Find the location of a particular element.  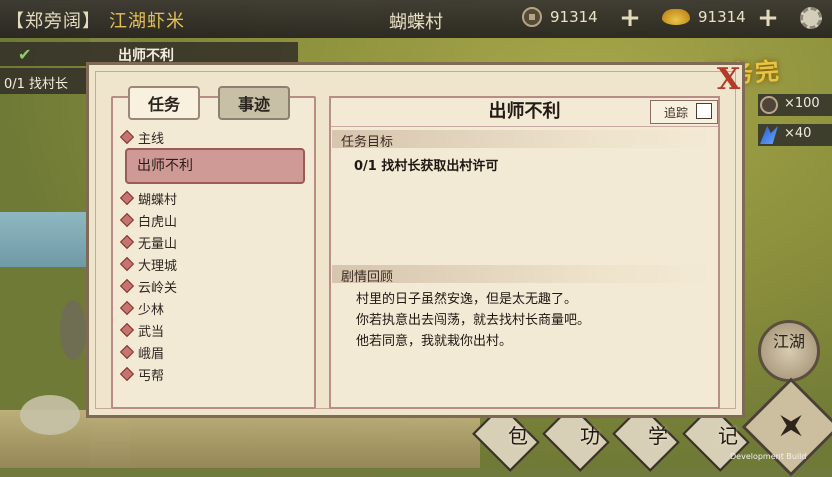

tab-quests: 任务 is located at coordinates (164, 103).